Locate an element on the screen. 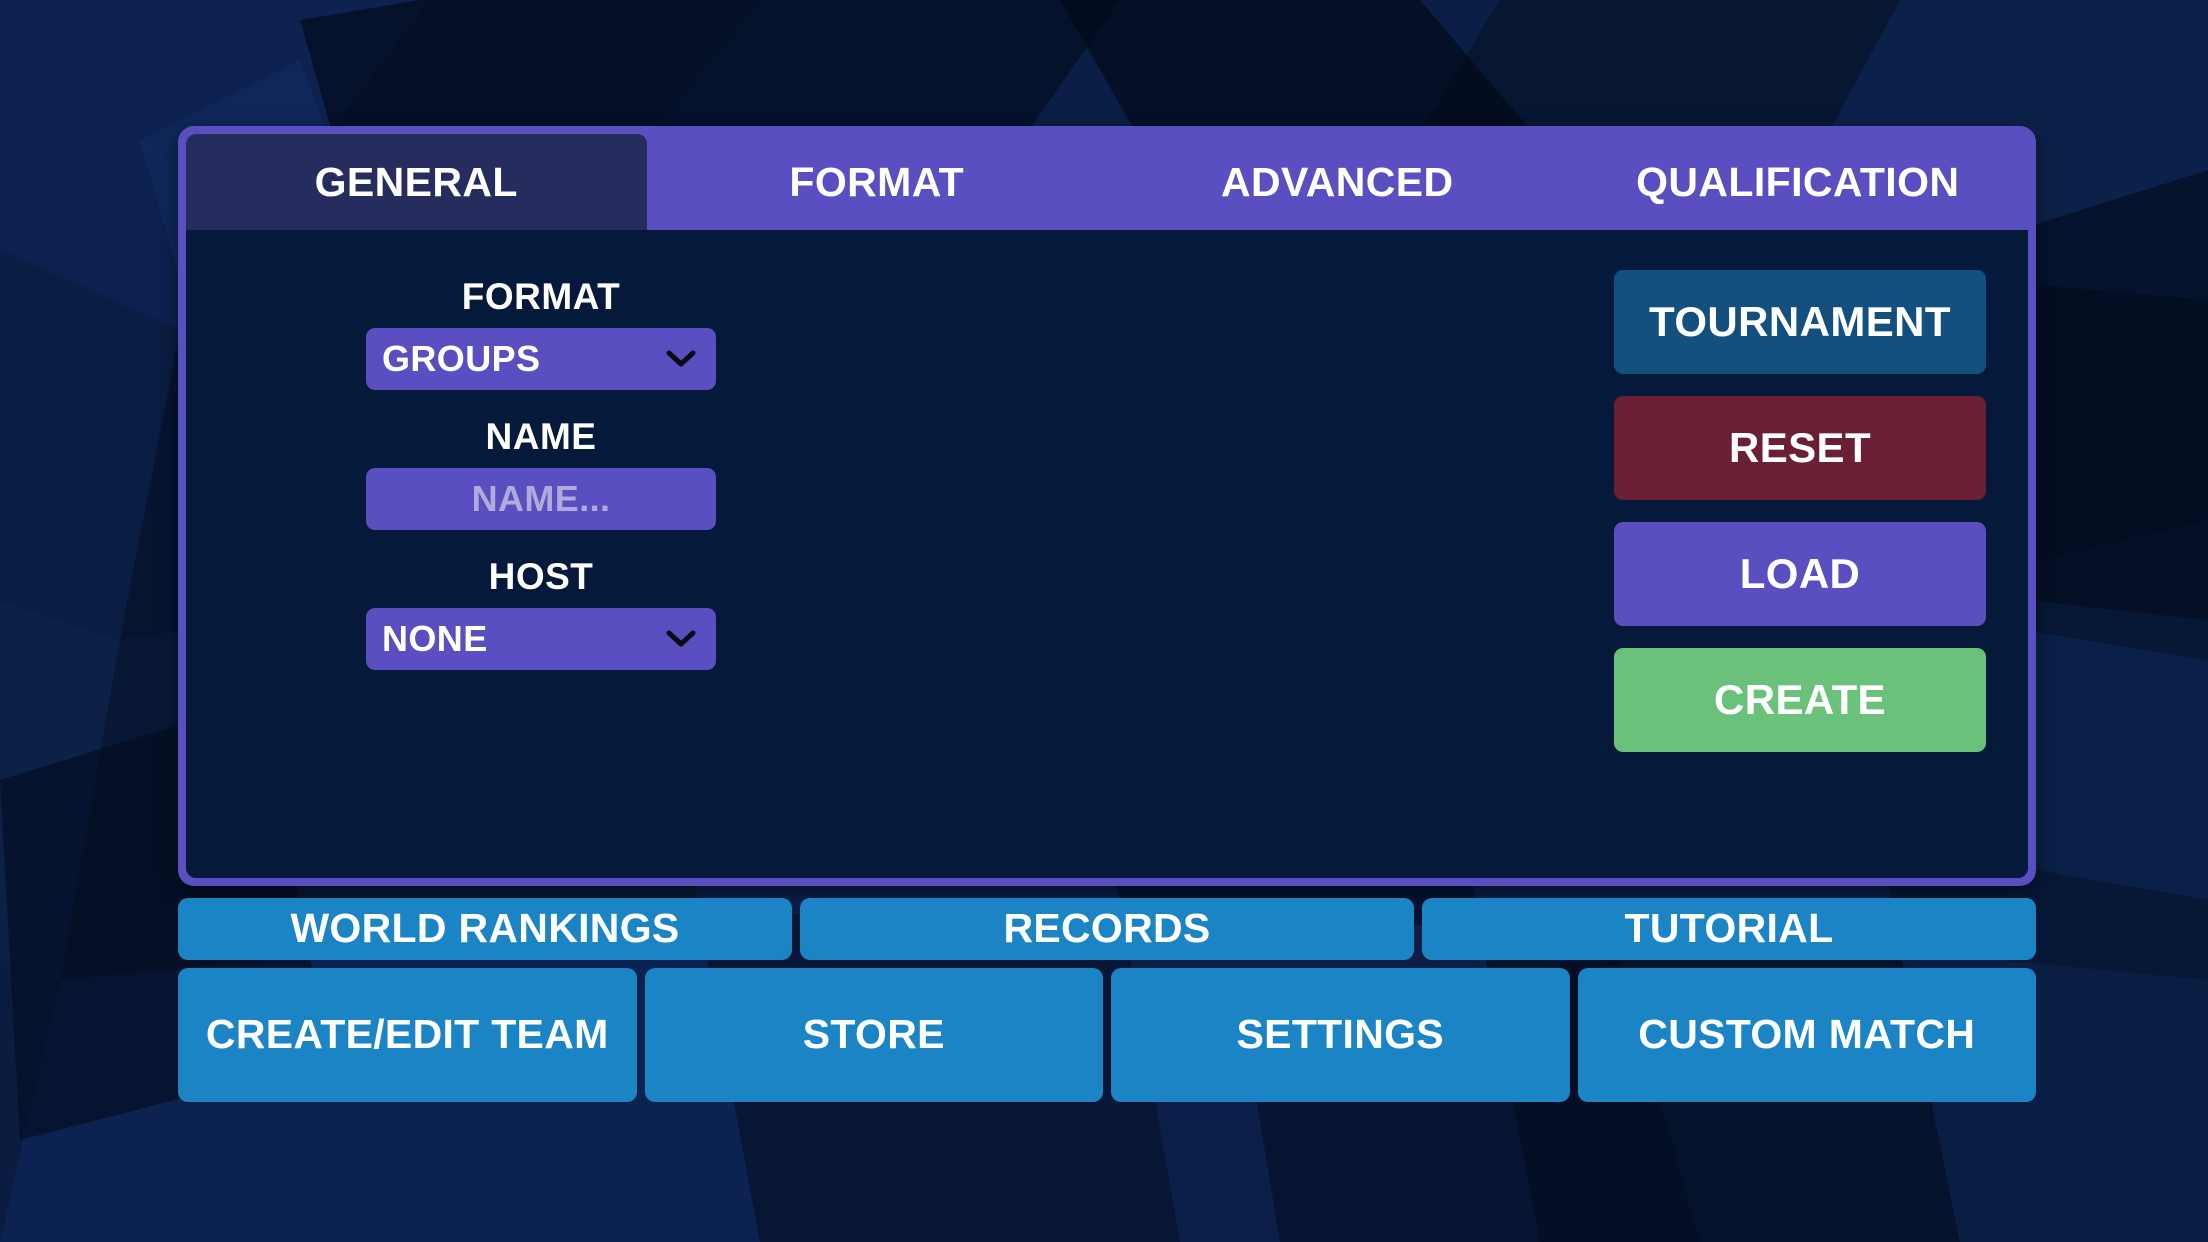 This screenshot has width=2208, height=1242. store-button: STORE is located at coordinates (873, 1035).